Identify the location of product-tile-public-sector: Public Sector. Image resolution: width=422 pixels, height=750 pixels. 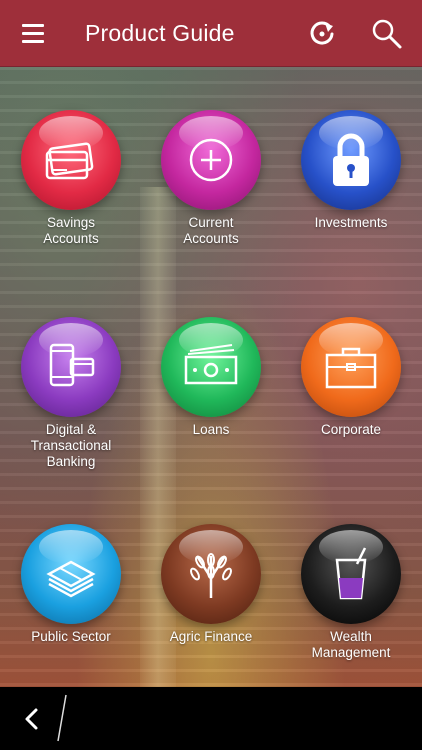
(71, 584).